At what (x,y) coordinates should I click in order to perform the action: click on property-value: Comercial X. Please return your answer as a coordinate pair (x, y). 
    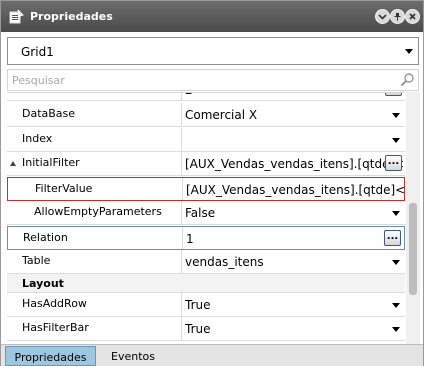
    Looking at the image, I should click on (221, 115).